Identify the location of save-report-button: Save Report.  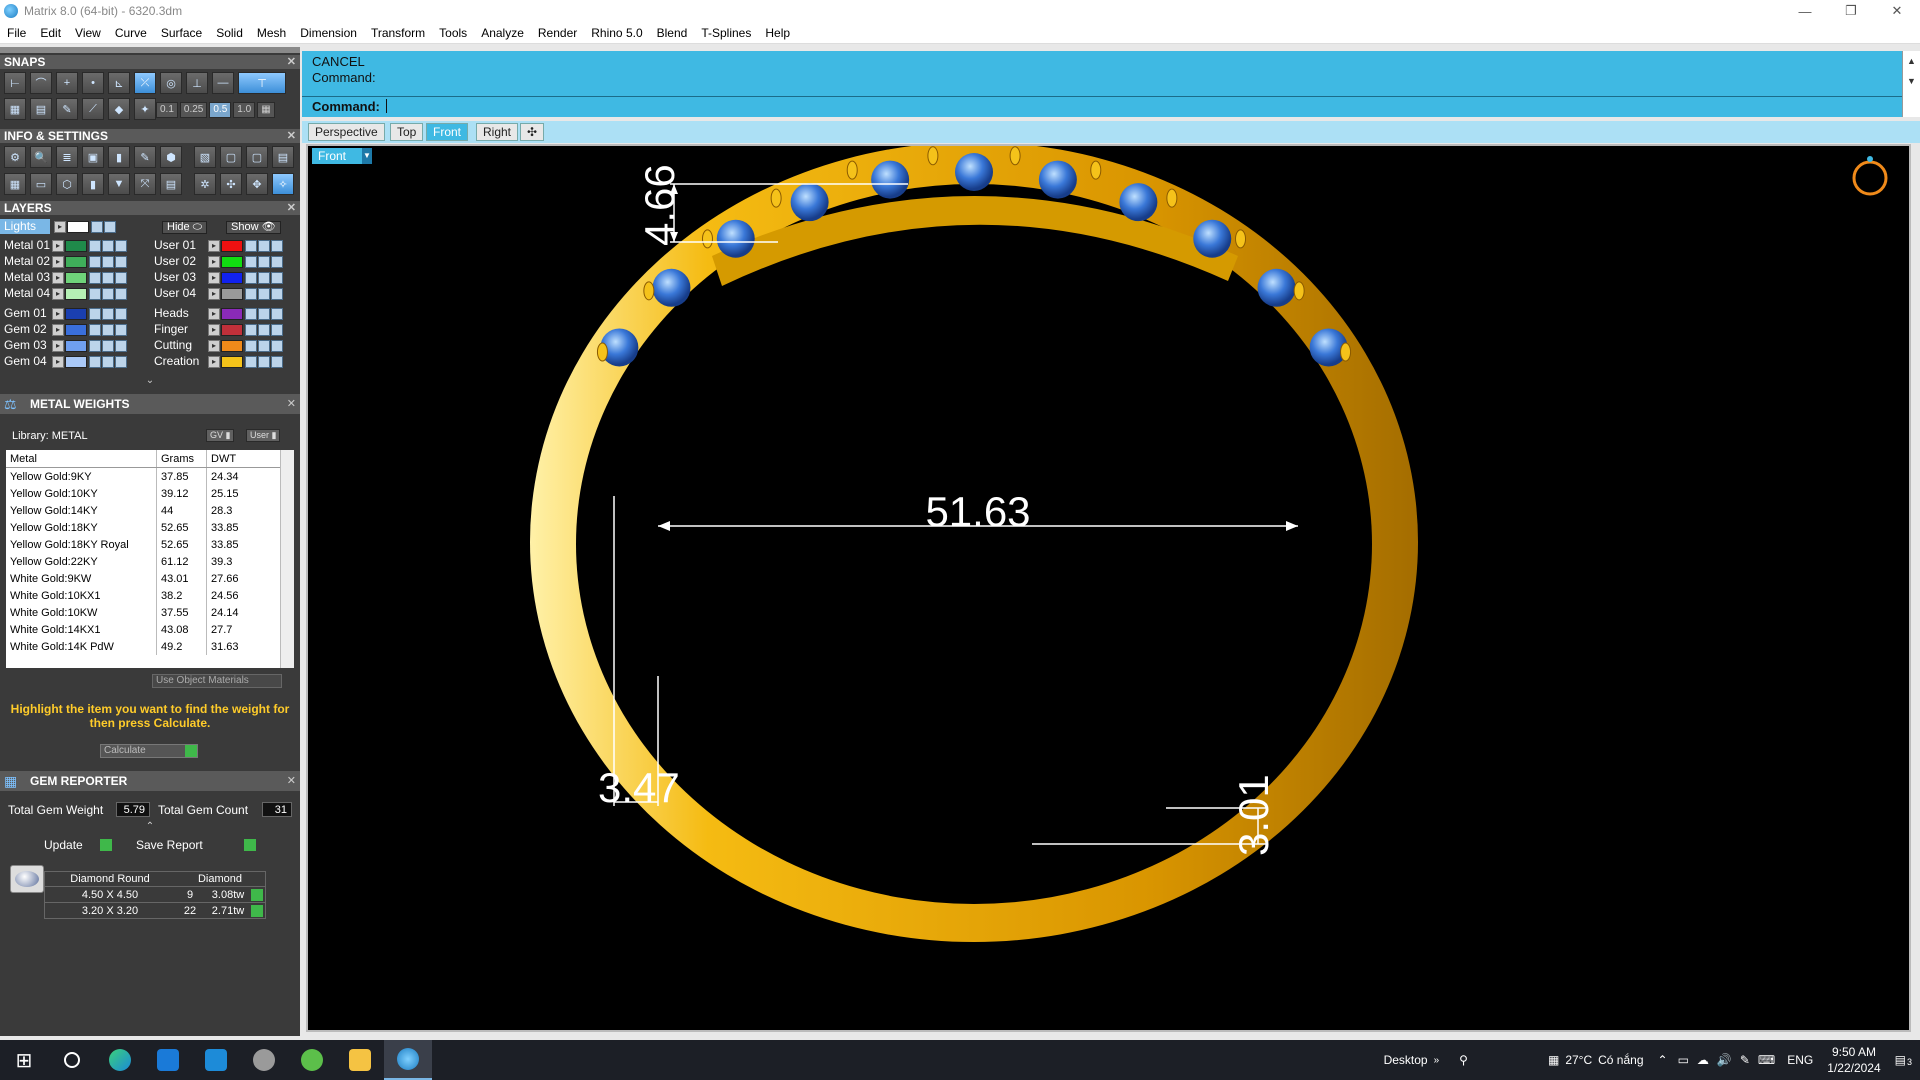
(196, 845).